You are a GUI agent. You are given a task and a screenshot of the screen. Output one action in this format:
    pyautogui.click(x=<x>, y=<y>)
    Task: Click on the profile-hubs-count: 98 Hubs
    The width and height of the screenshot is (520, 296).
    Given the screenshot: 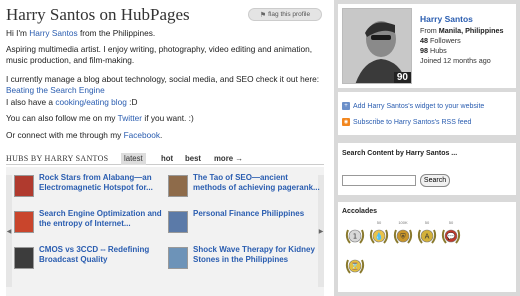 What is the action you would take?
    pyautogui.click(x=433, y=50)
    